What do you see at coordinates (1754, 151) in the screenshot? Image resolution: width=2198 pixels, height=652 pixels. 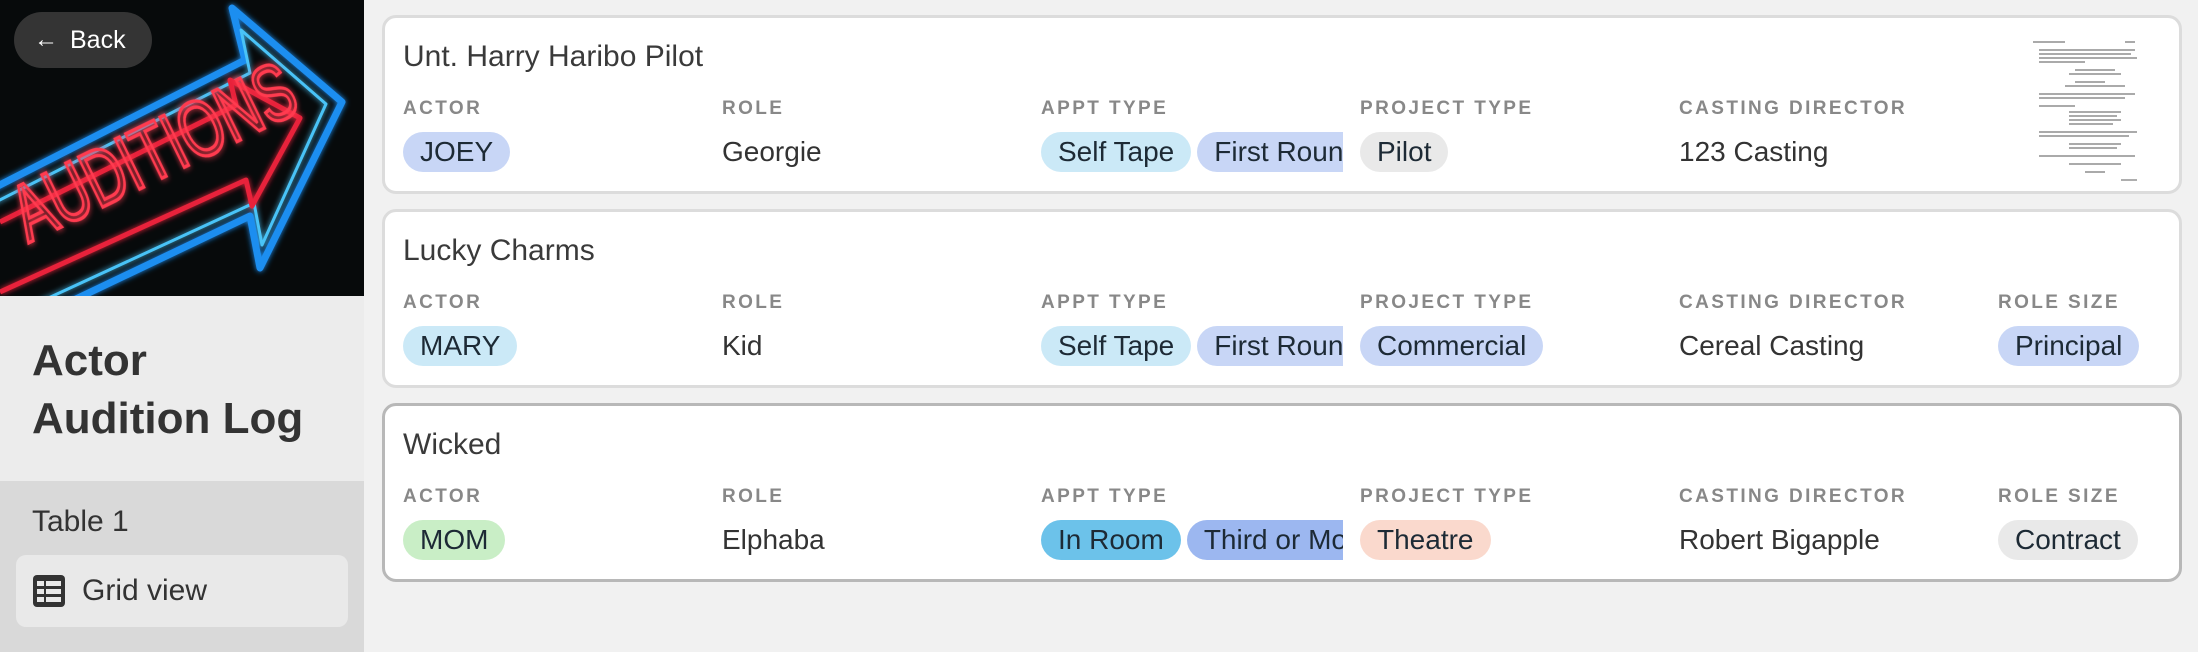 I see `casting-director-value: 123 Casting` at bounding box center [1754, 151].